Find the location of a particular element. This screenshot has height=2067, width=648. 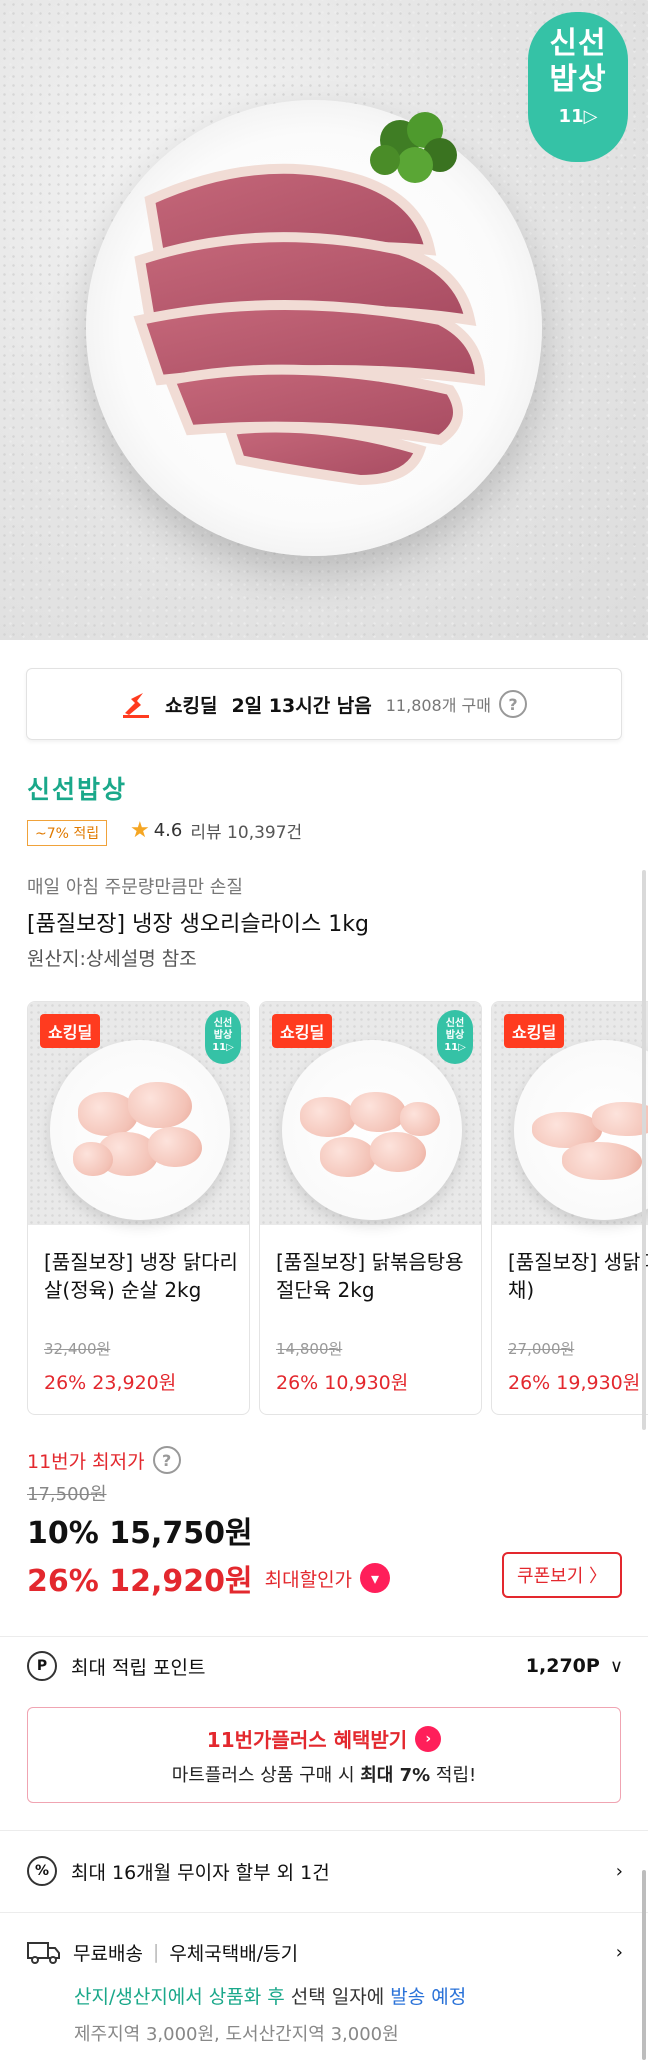

shipping-extra-fee: 제주지역 3,000원, 도서산간지역 3,000원 is located at coordinates (236, 2034).